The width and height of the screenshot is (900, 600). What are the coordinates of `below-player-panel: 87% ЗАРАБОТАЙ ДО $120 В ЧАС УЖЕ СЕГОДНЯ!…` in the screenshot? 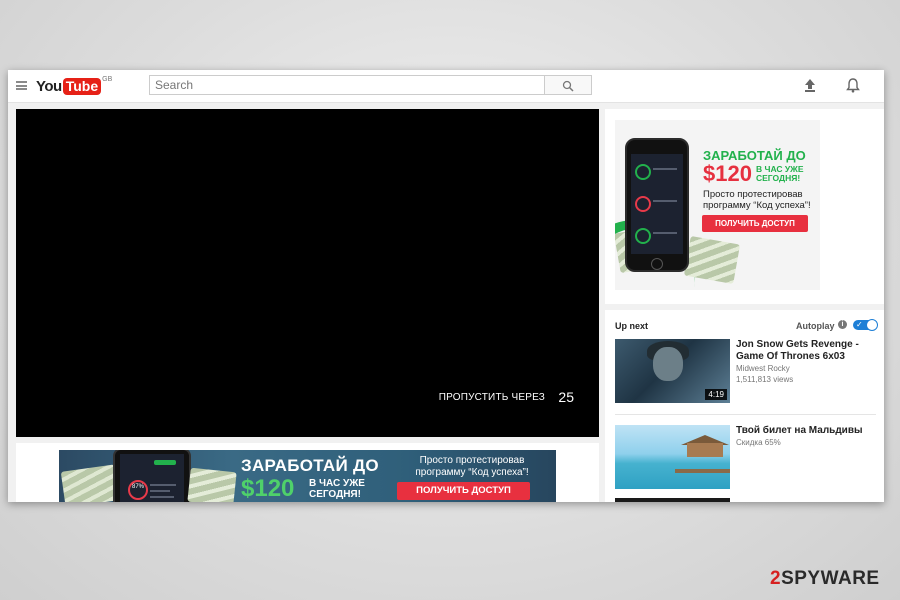 It's located at (307, 472).